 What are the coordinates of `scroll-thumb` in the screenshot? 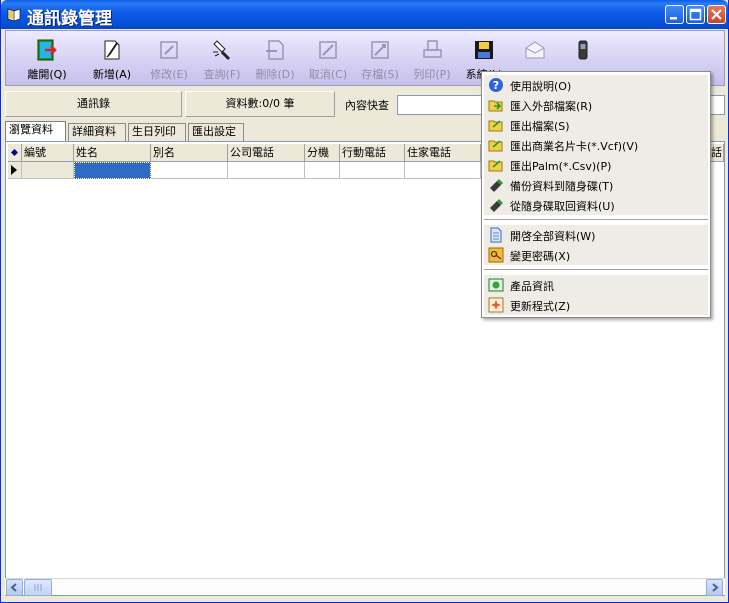 It's located at (38, 587).